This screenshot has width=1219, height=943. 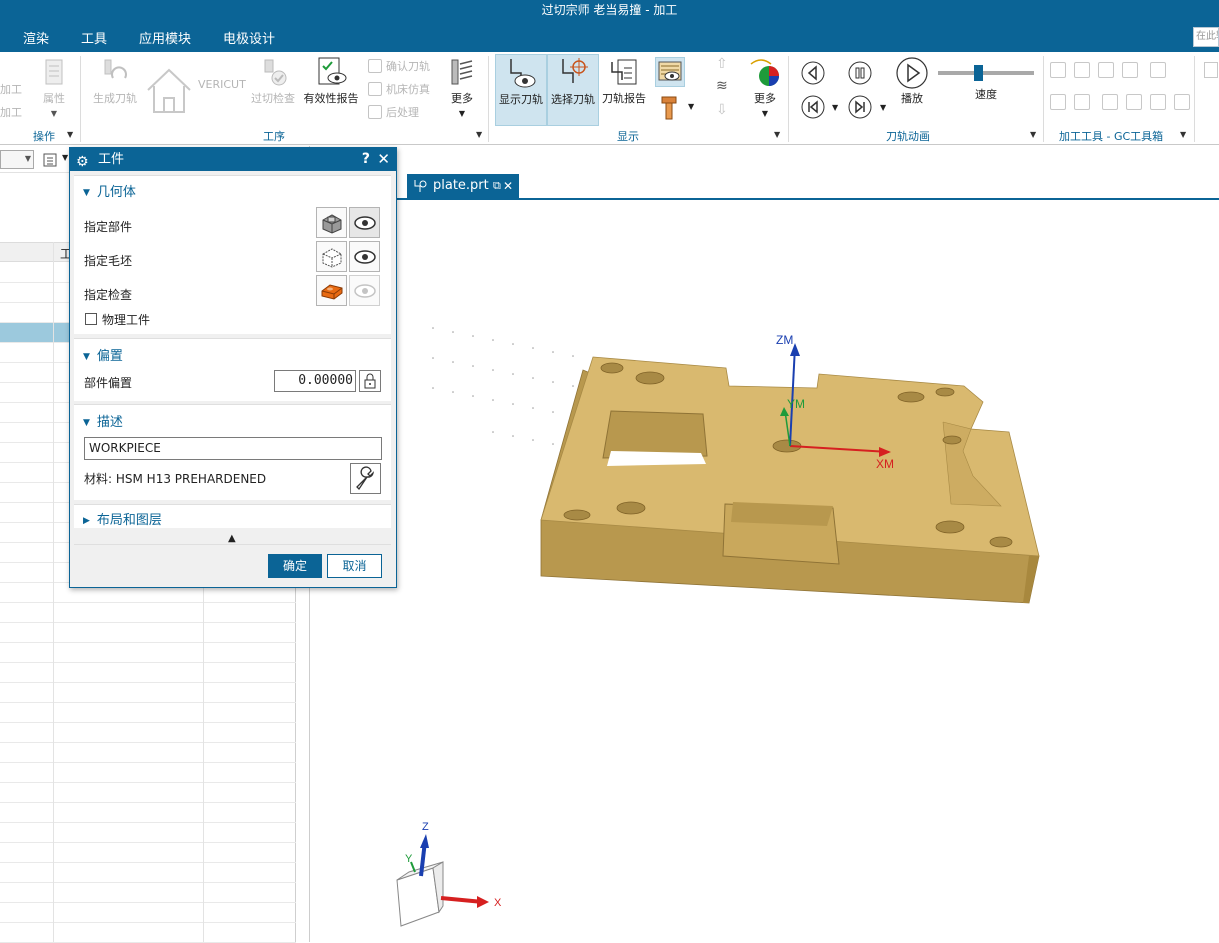 I want to click on skip-start-dropdown-icon: ▼, so click(x=835, y=107).